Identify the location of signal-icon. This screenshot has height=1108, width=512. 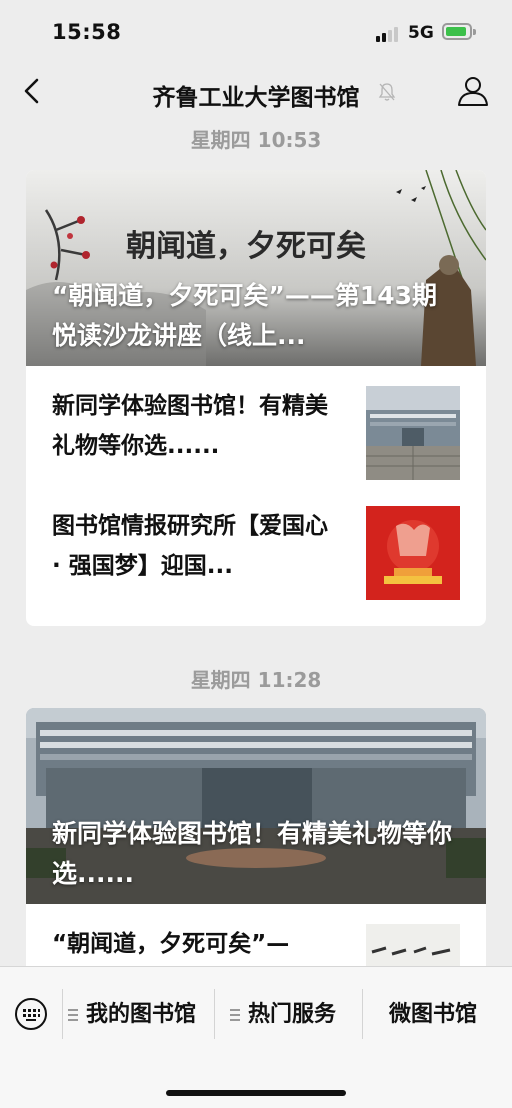
(389, 34).